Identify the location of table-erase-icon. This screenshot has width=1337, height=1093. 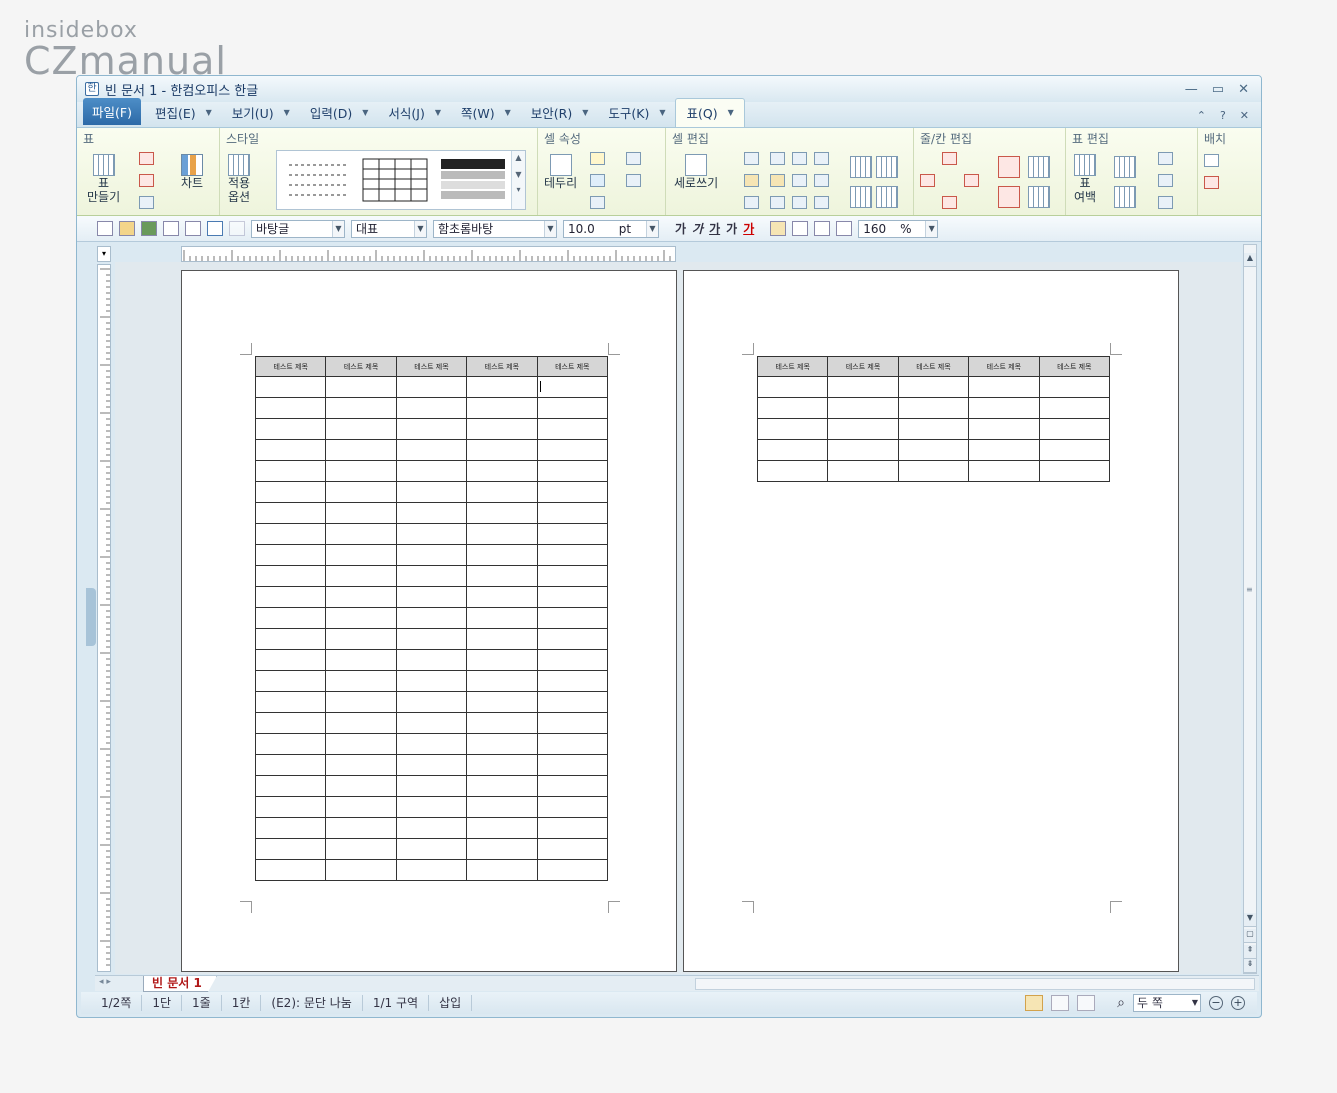
(146, 180).